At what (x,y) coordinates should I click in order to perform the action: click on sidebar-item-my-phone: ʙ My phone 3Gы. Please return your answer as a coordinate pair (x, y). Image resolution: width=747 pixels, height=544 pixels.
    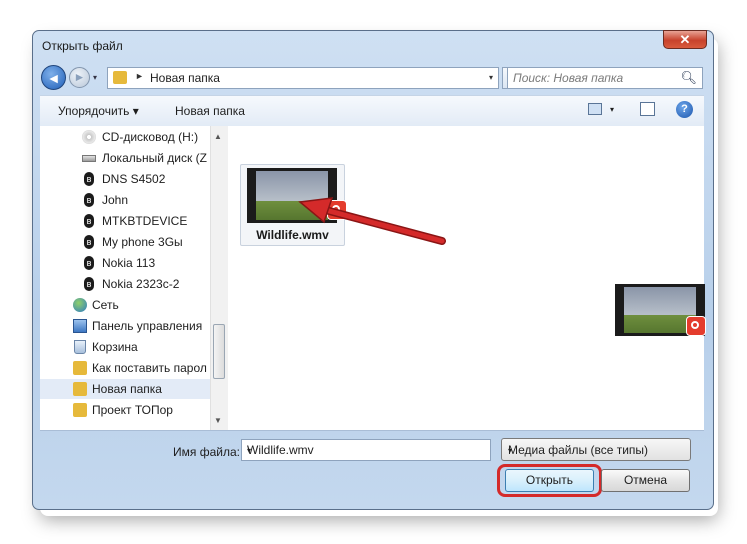
    Looking at the image, I should click on (125, 242).